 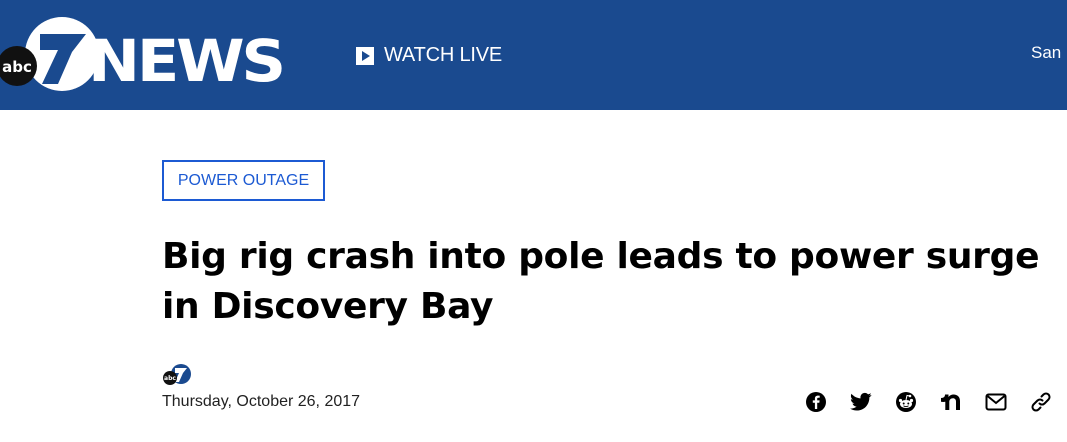 I want to click on svg-text: abc, so click(x=170, y=378).